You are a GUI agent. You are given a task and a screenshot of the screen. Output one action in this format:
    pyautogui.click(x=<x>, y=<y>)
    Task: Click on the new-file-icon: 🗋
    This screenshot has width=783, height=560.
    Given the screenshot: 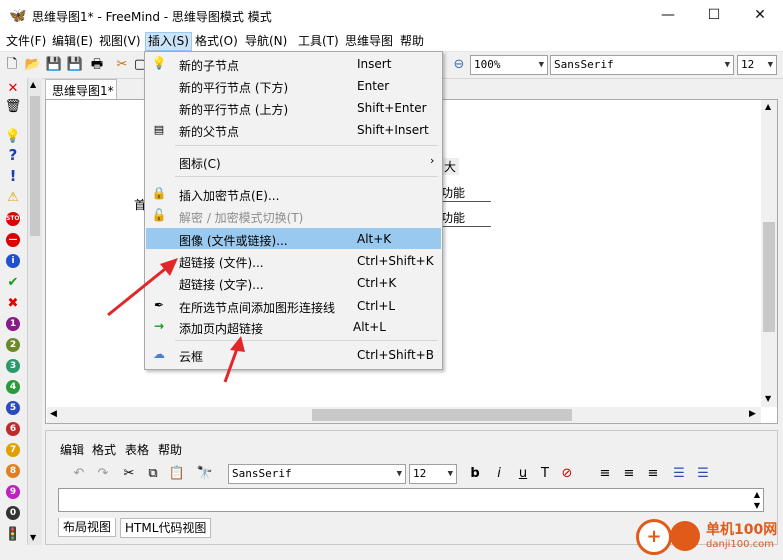 What is the action you would take?
    pyautogui.click(x=12, y=65)
    